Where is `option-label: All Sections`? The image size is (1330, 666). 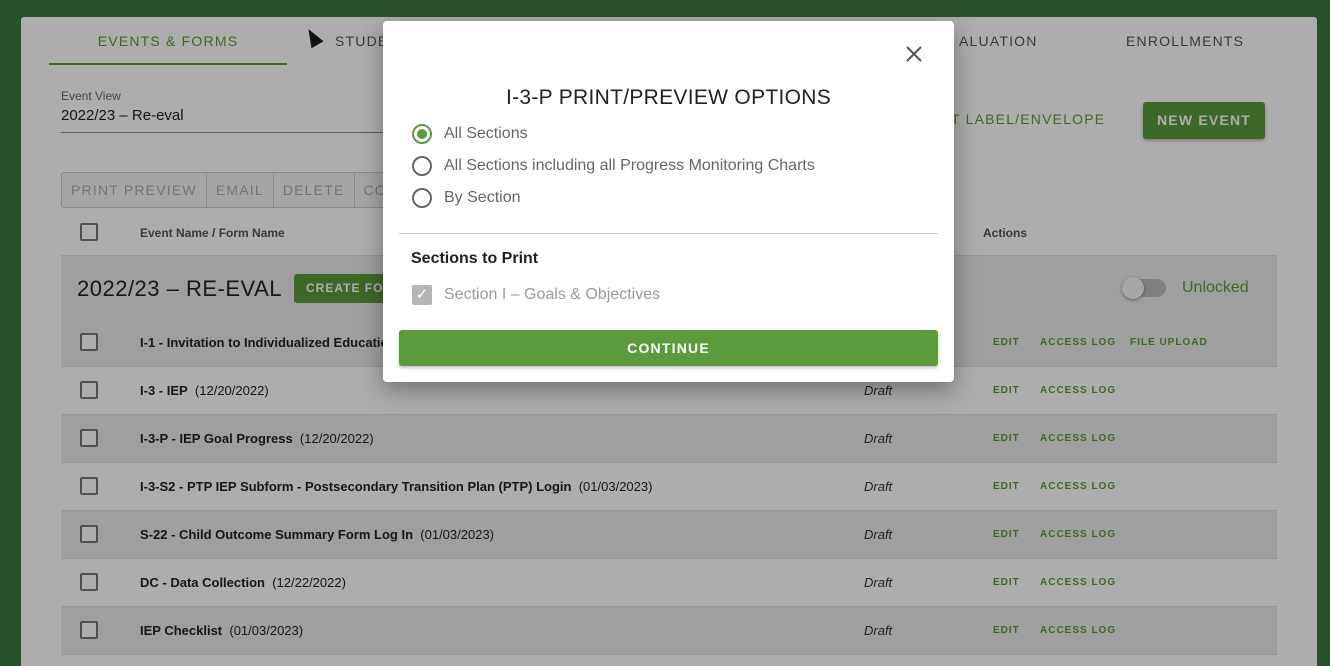
option-label: All Sections is located at coordinates (486, 133).